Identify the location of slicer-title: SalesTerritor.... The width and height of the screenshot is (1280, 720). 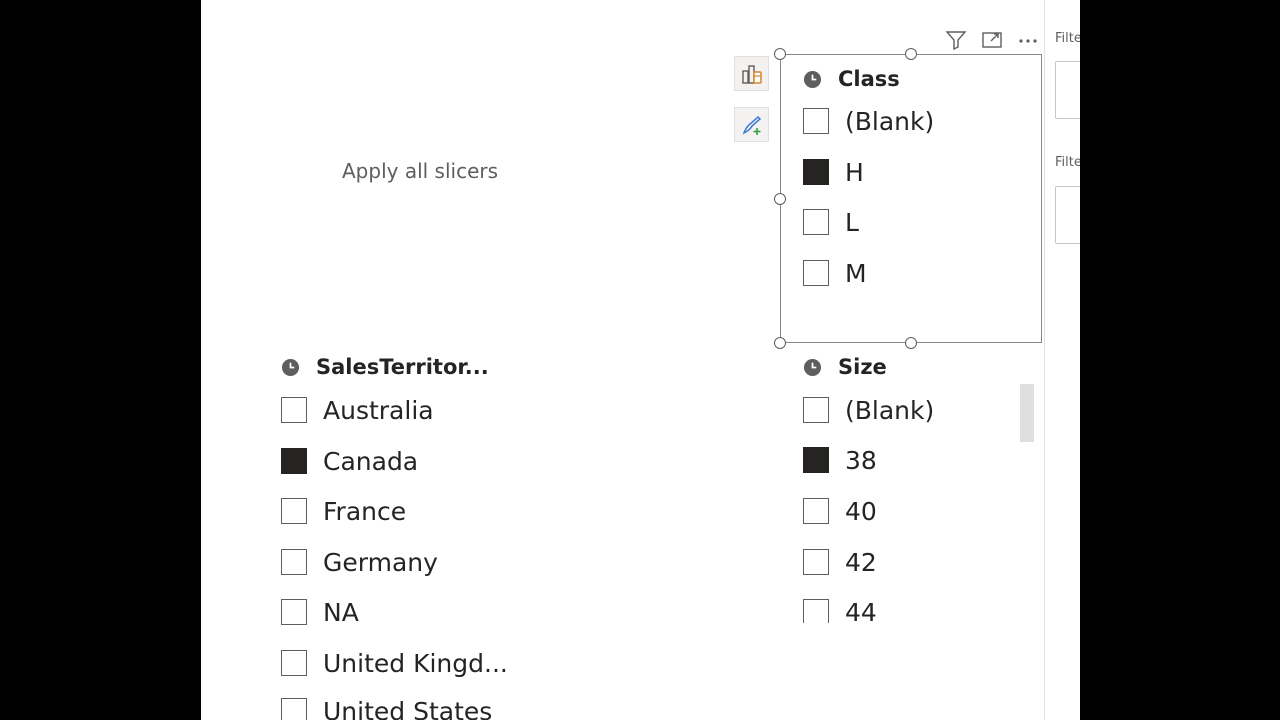
(402, 367).